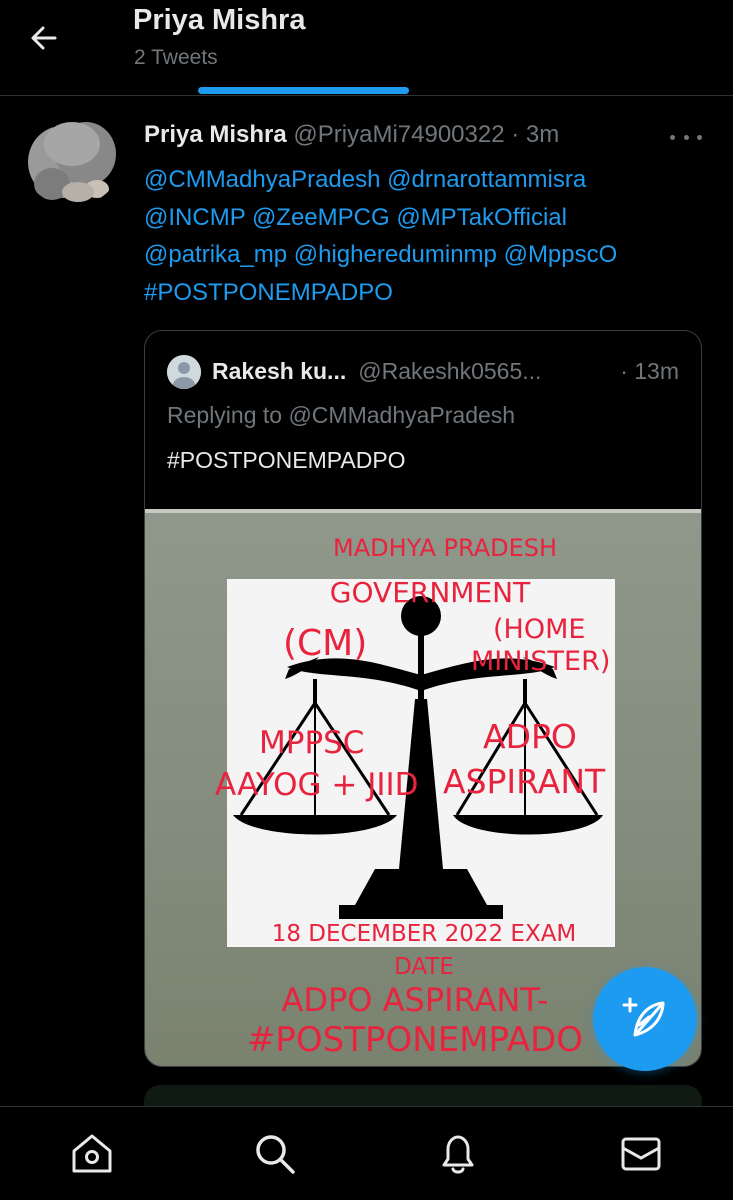 This screenshot has width=733, height=1200. I want to click on tweet-header: Priya Mishra @PriyaMi74900322 · 3m, so click(351, 135).